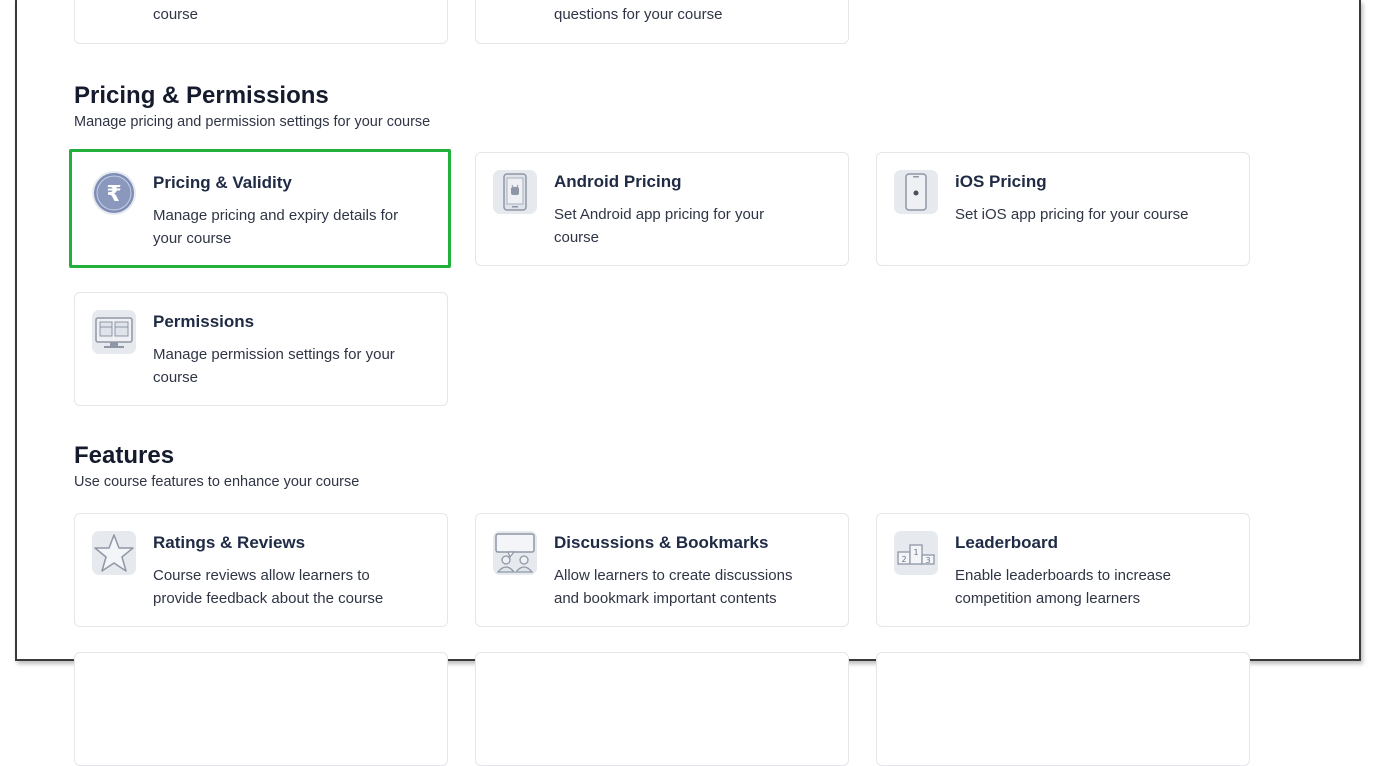 This screenshot has height=766, width=1376. Describe the element at coordinates (222, 182) in the screenshot. I see `pricing-validity-title: Pricing & Validity` at that location.